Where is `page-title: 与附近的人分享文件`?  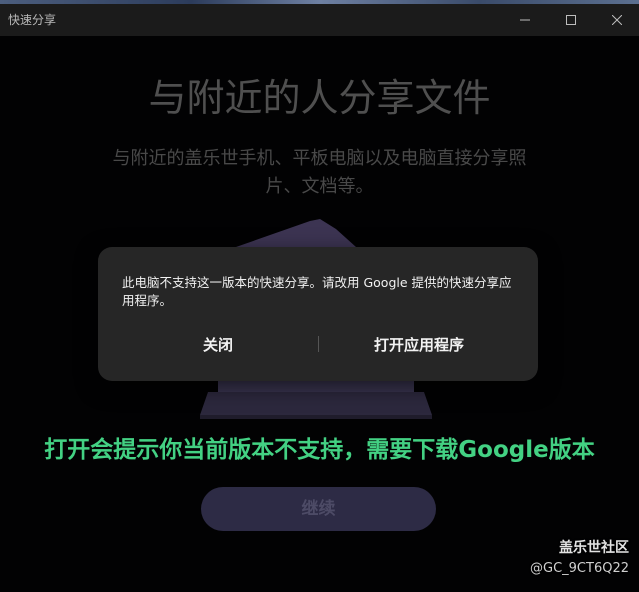 page-title: 与附近的人分享文件 is located at coordinates (319, 98).